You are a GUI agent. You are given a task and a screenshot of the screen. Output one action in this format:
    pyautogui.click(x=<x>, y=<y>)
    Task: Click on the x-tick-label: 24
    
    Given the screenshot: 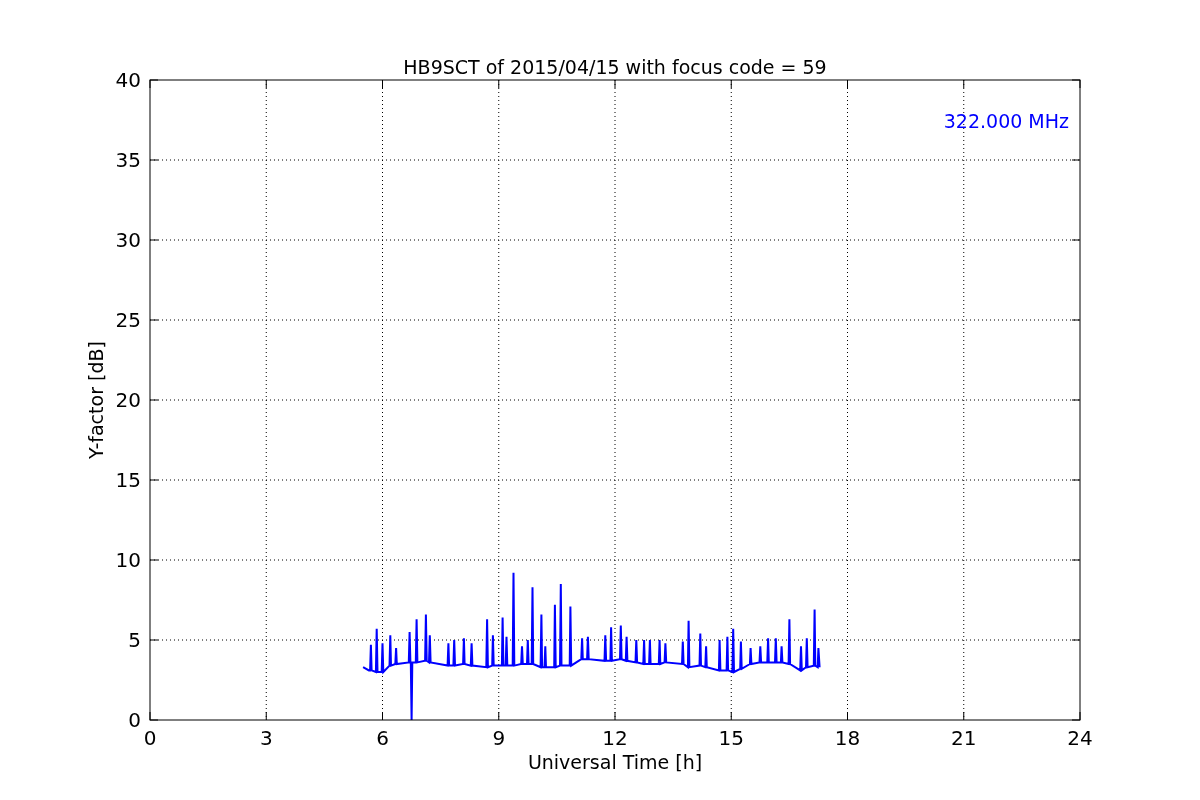 What is the action you would take?
    pyautogui.click(x=1080, y=738)
    